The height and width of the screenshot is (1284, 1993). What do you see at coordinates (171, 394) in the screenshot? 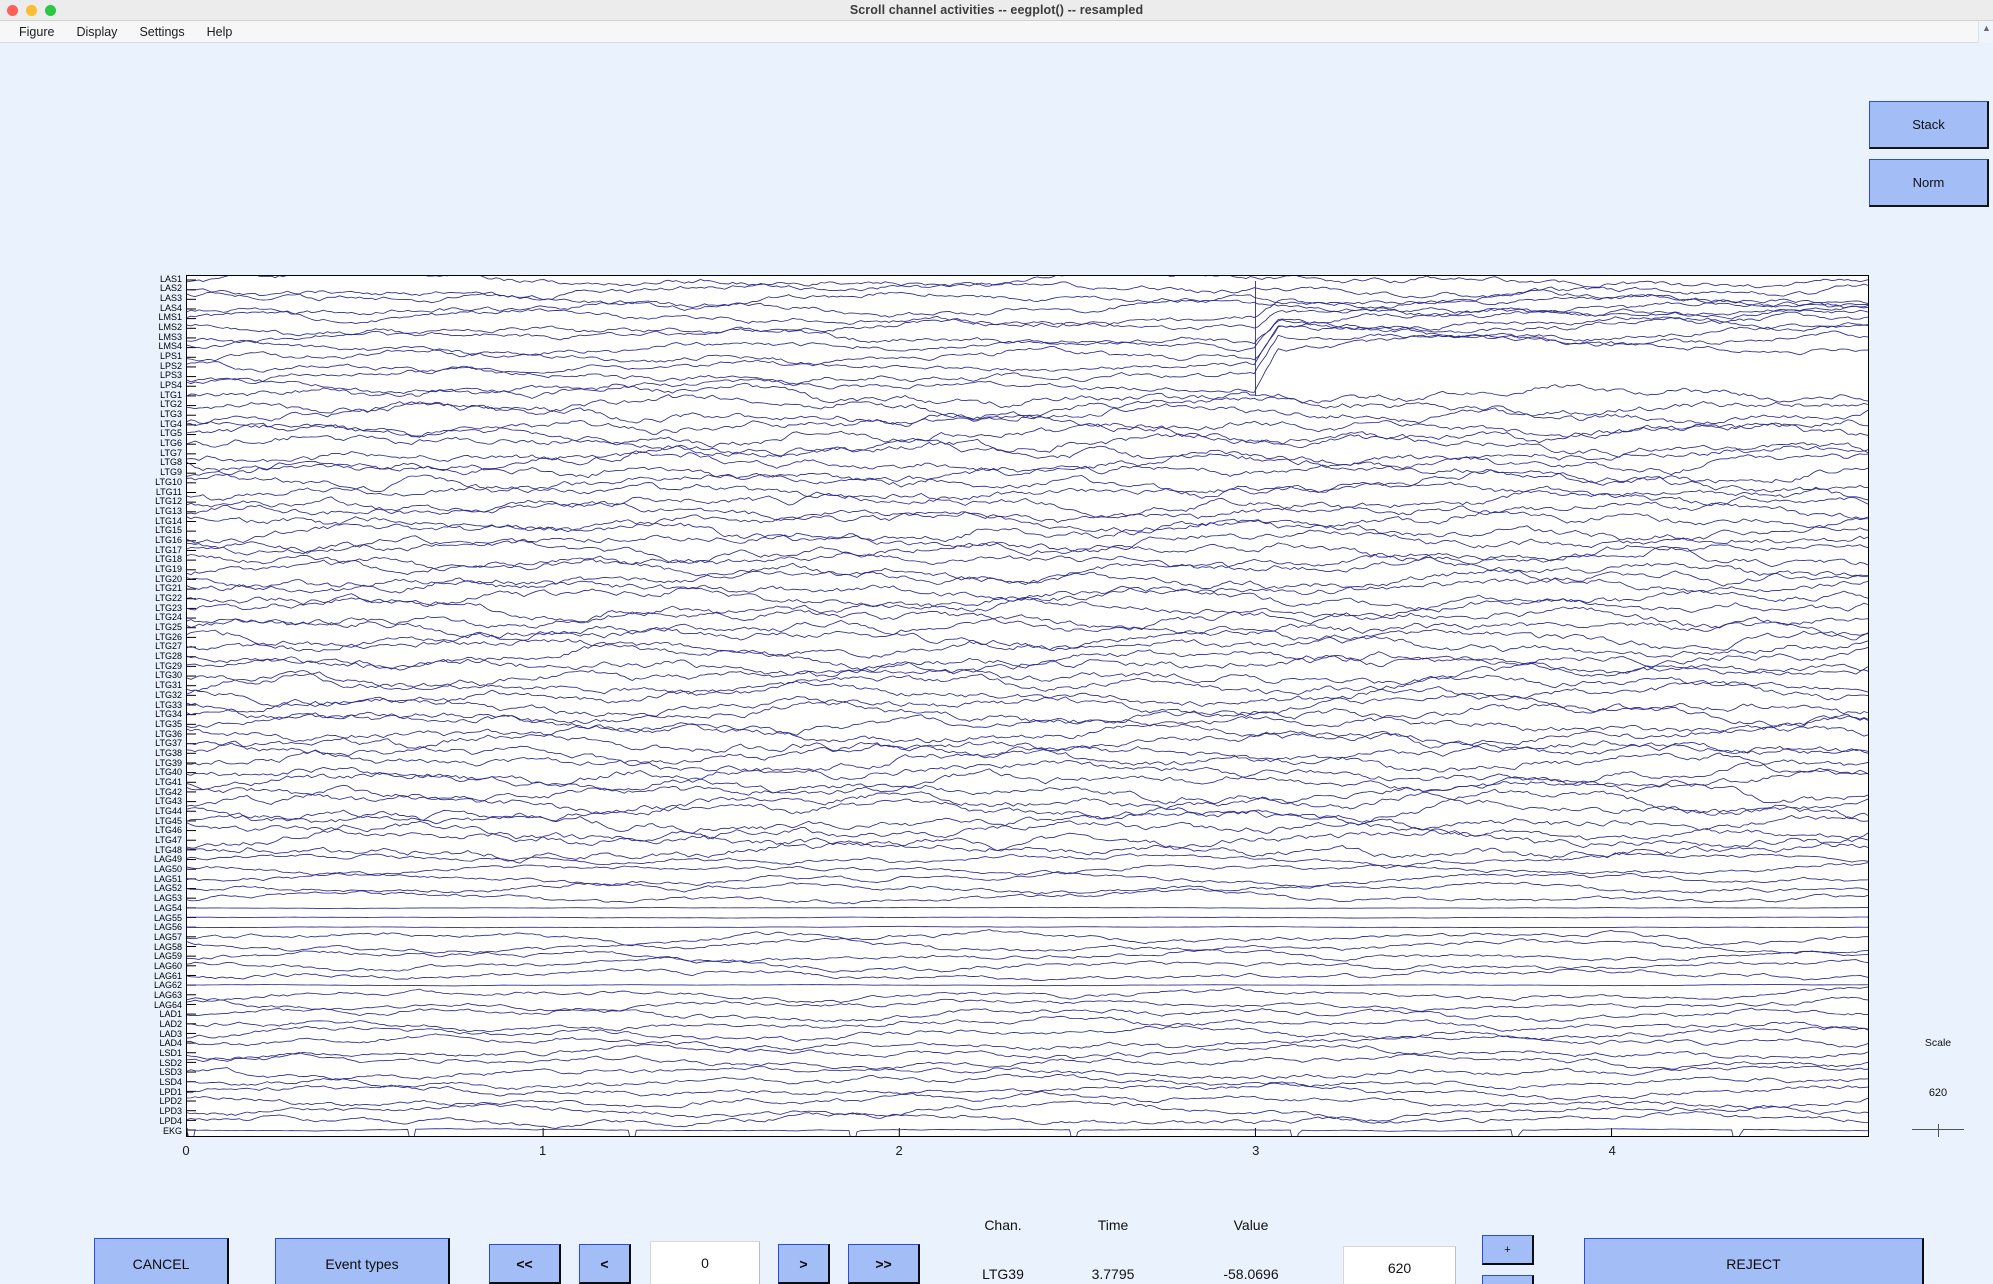
I see `channel-label: LTG1` at bounding box center [171, 394].